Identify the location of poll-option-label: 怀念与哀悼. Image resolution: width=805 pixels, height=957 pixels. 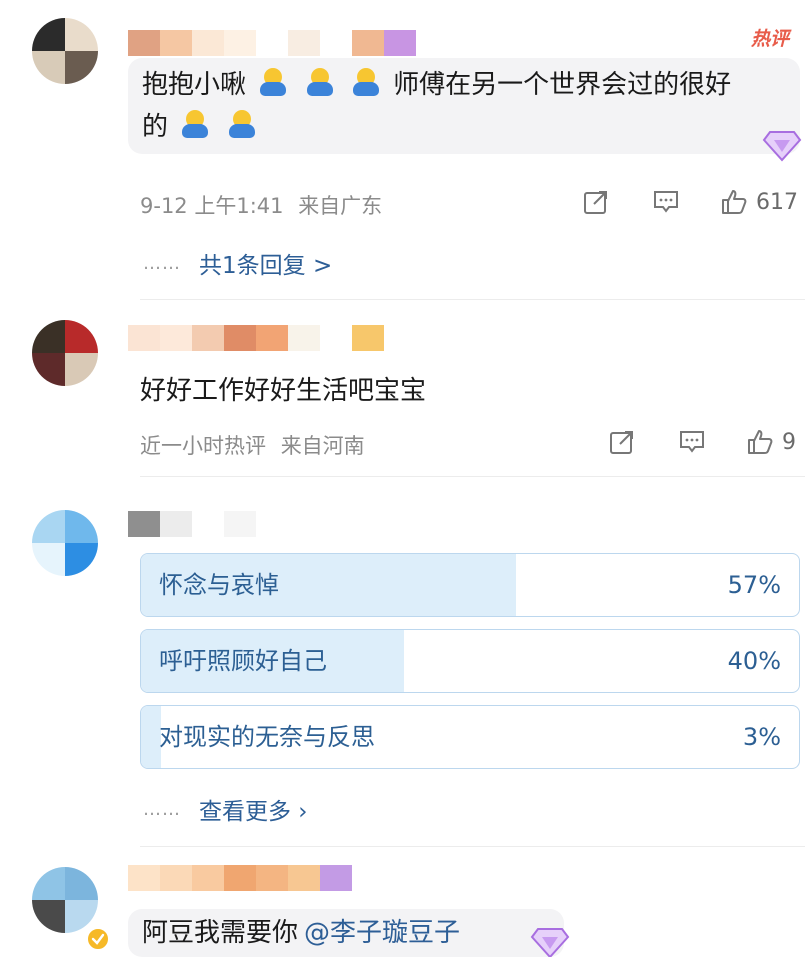
(219, 585).